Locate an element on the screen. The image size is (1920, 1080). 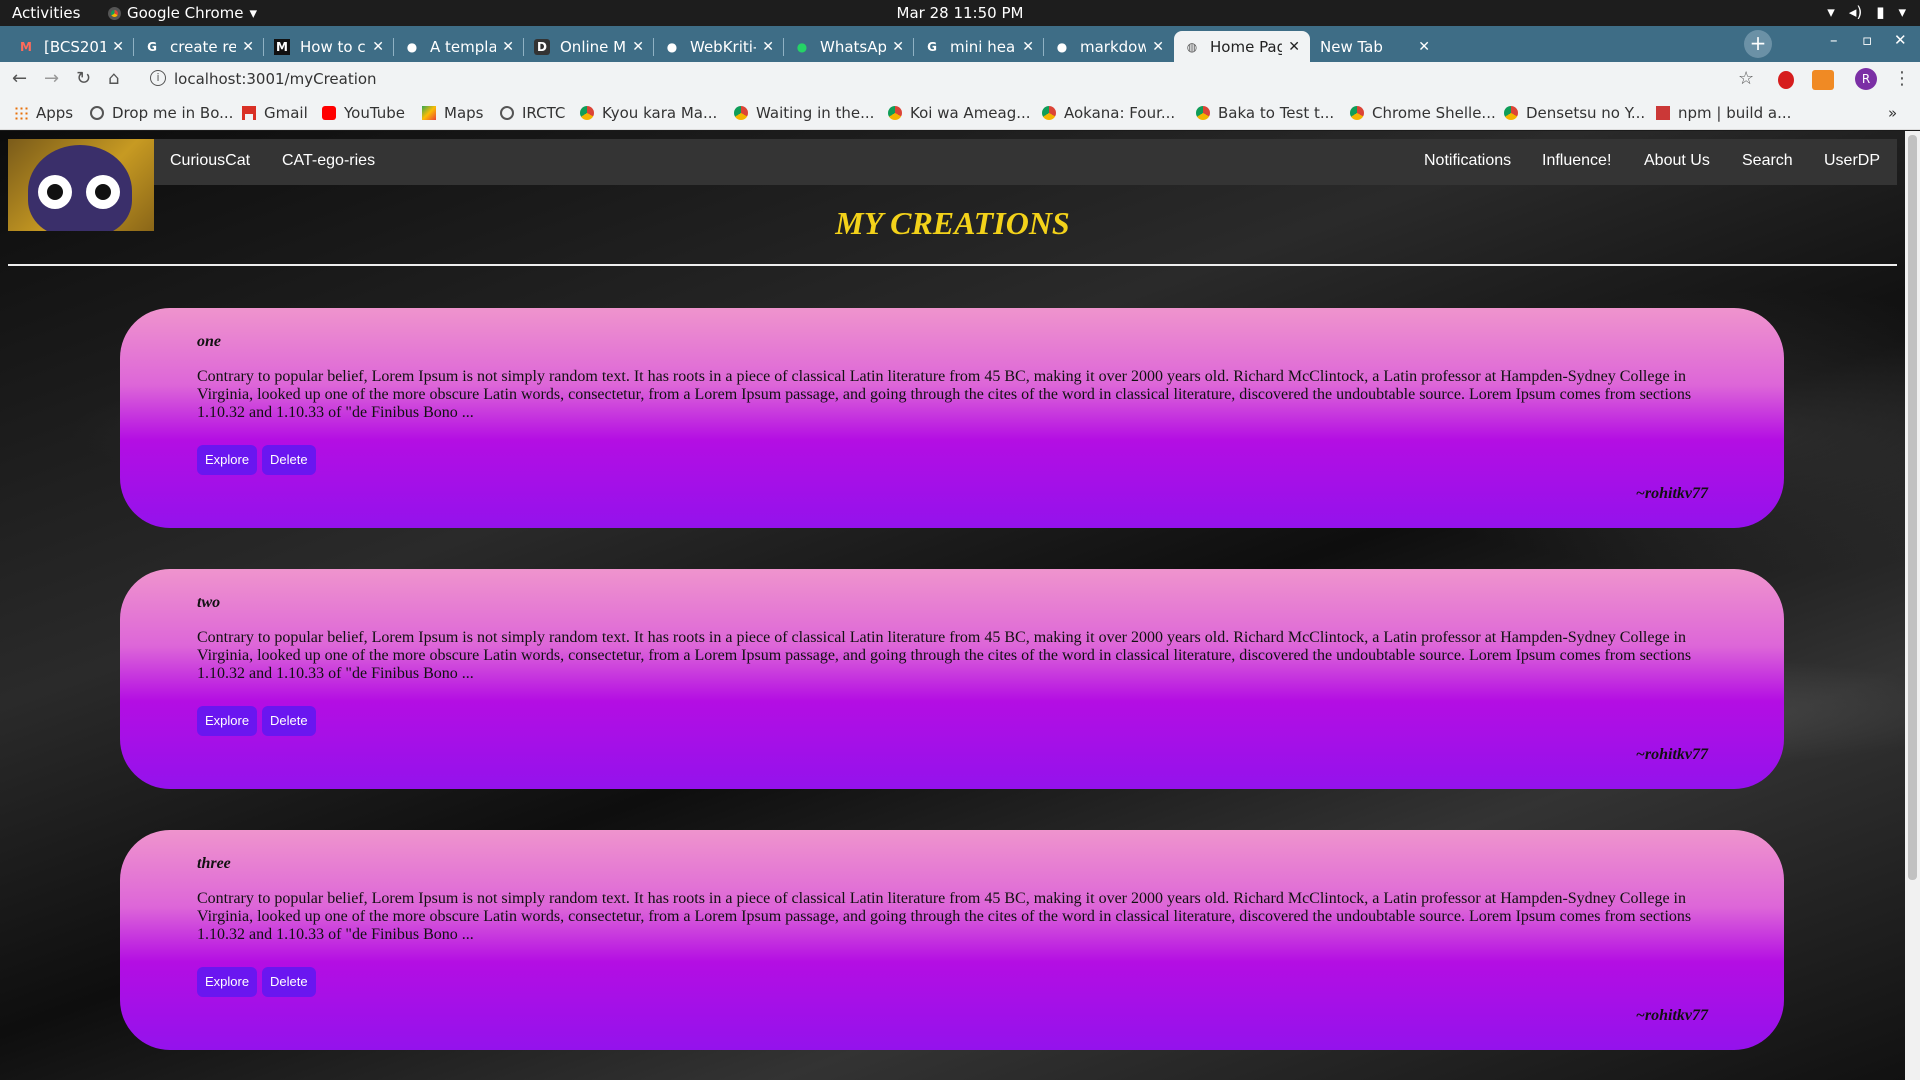
address-bar: localhost:3001/myCreation is located at coordinates (275, 79).